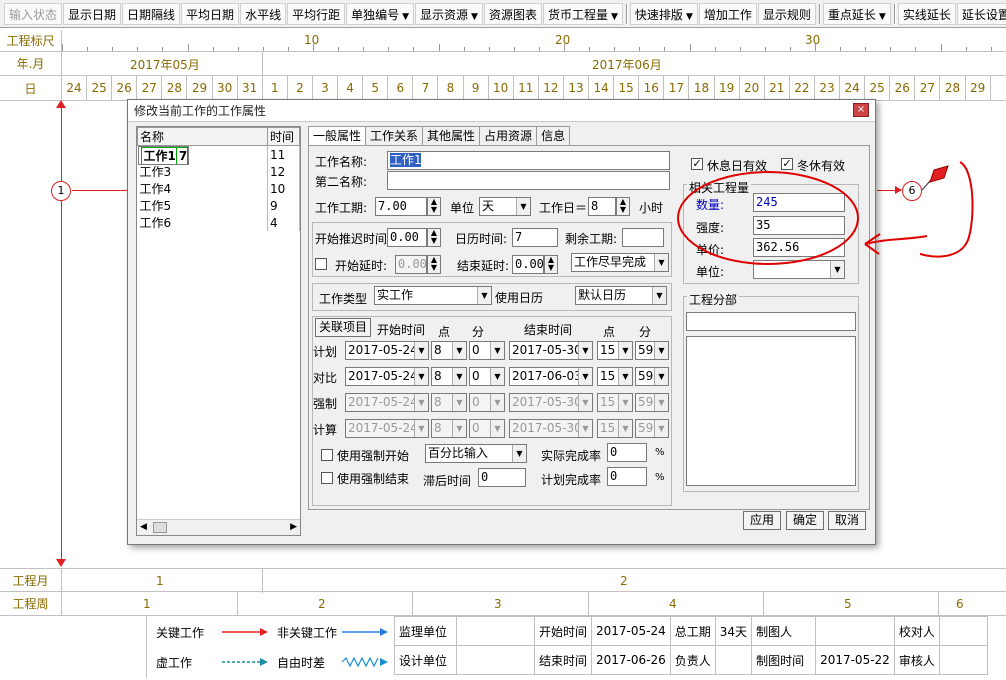 The height and width of the screenshot is (680, 1006). What do you see at coordinates (165, 65) in the screenshot?
I see `month-may: 2017年05月` at bounding box center [165, 65].